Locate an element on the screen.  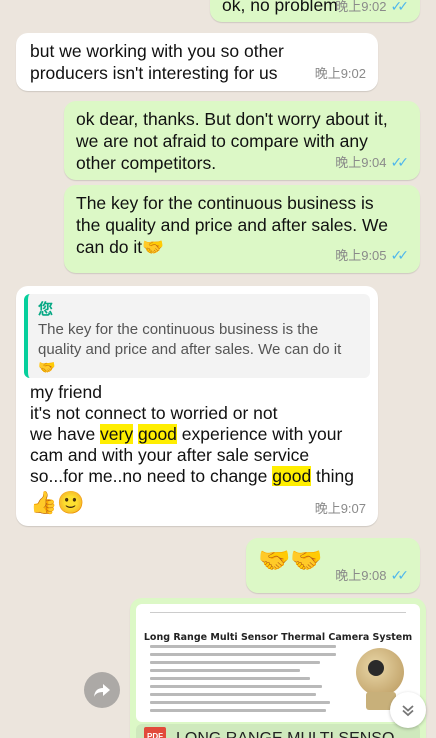
message-meta: 晚上9:04 ✓✓ is located at coordinates (372, 163).